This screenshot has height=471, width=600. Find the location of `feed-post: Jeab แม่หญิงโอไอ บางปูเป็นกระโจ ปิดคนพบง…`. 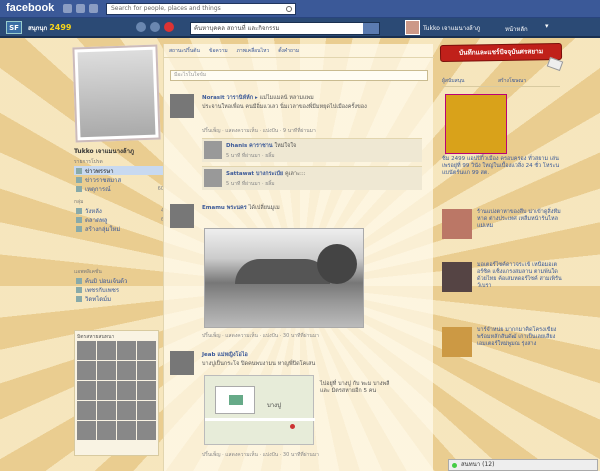

feed-post: Jeab แม่หญิงโอไอ บางปูเป็นกระโจ ปิดคนพบง… is located at coordinates (299, 408).